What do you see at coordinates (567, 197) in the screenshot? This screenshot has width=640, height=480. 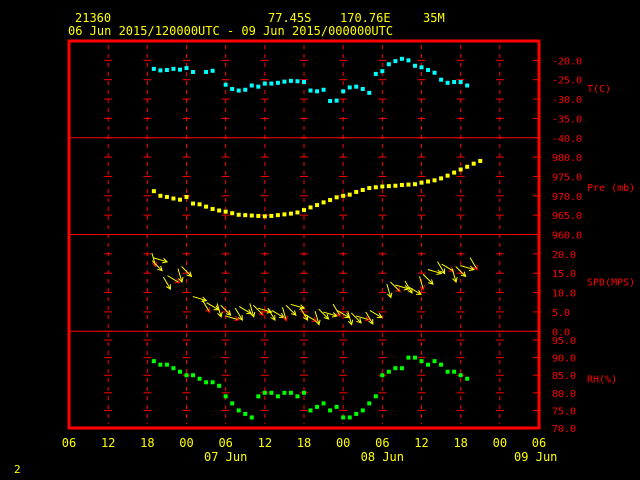 I see `y-tick-label: 970.0` at bounding box center [567, 197].